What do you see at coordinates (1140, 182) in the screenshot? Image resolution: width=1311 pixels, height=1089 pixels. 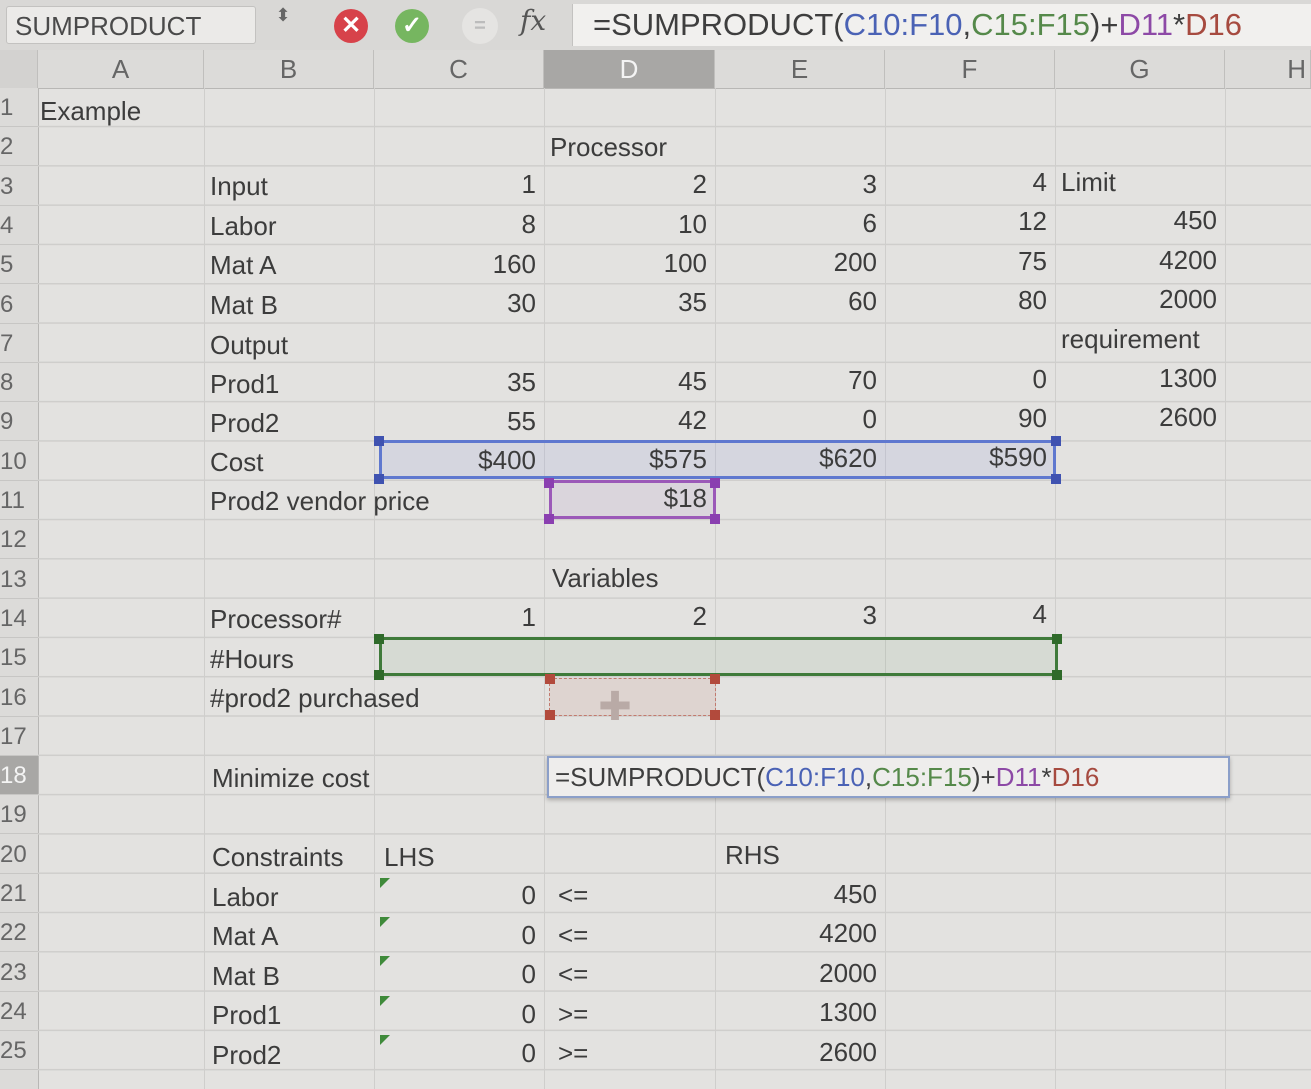 I see `cell-g3: Limit` at bounding box center [1140, 182].